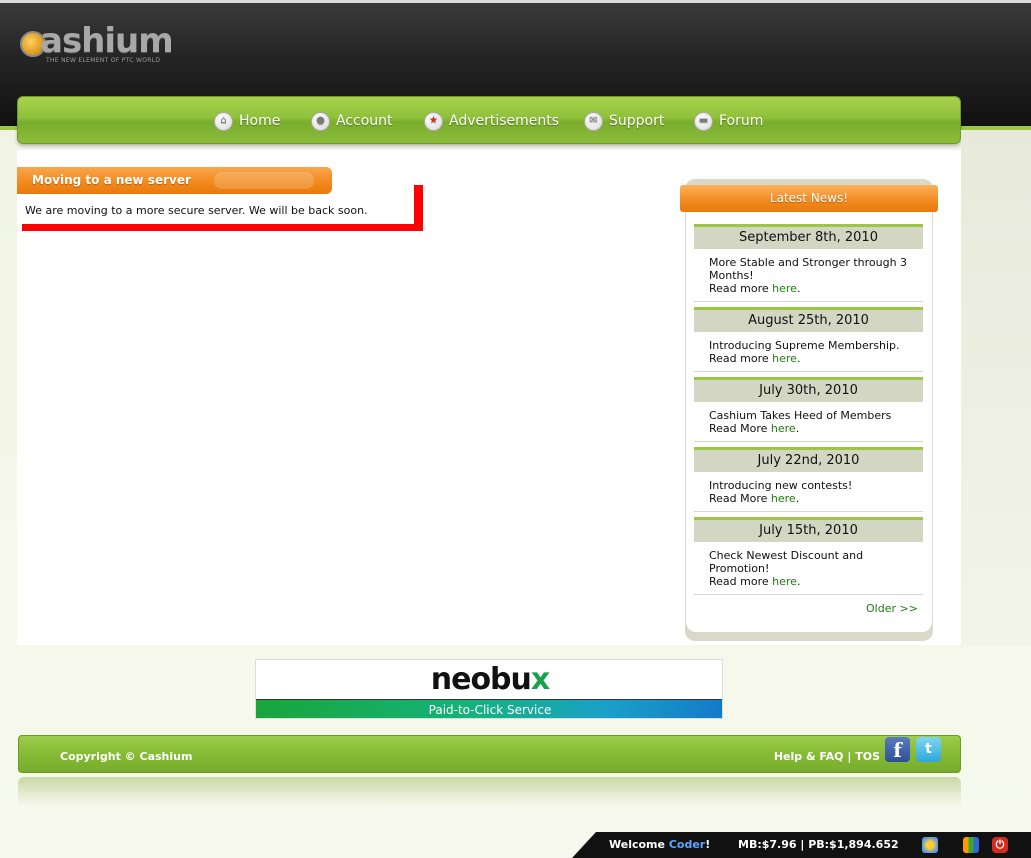 Image resolution: width=1031 pixels, height=858 pixels. Describe the element at coordinates (808, 389) in the screenshot. I see `news-date: July 30th, 2010` at that location.